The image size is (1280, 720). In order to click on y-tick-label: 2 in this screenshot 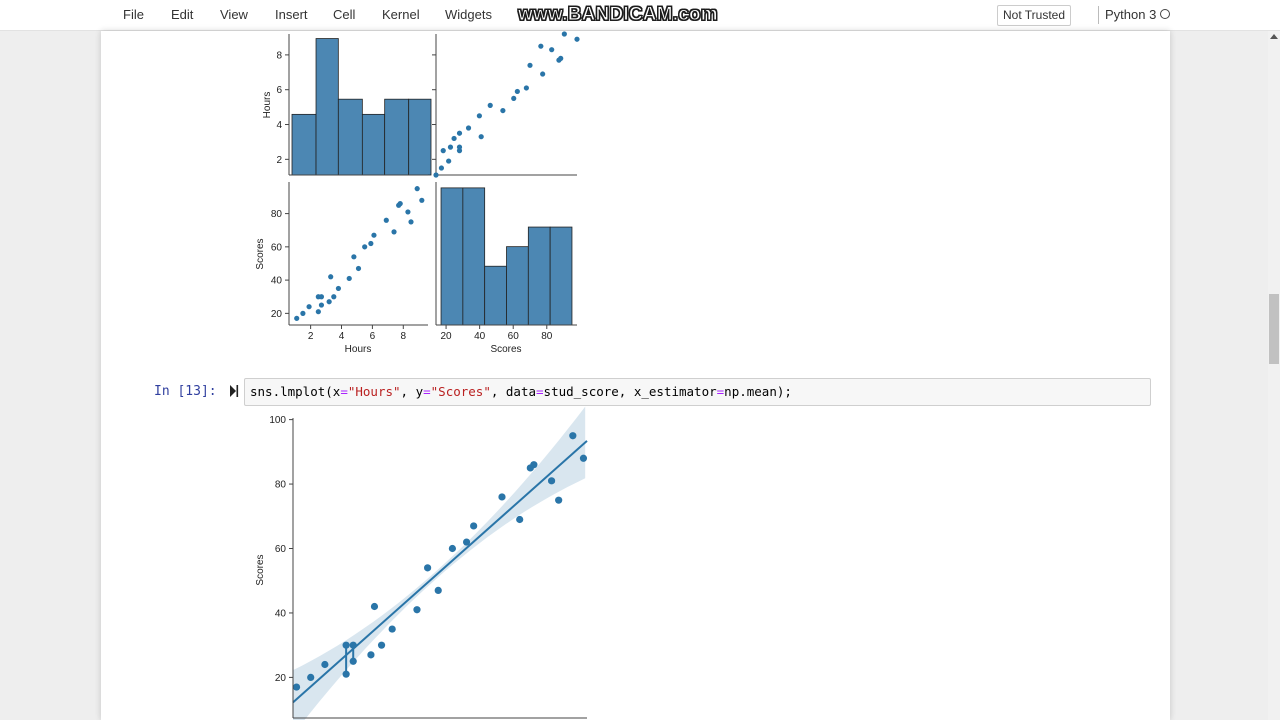, I will do `click(279, 160)`.